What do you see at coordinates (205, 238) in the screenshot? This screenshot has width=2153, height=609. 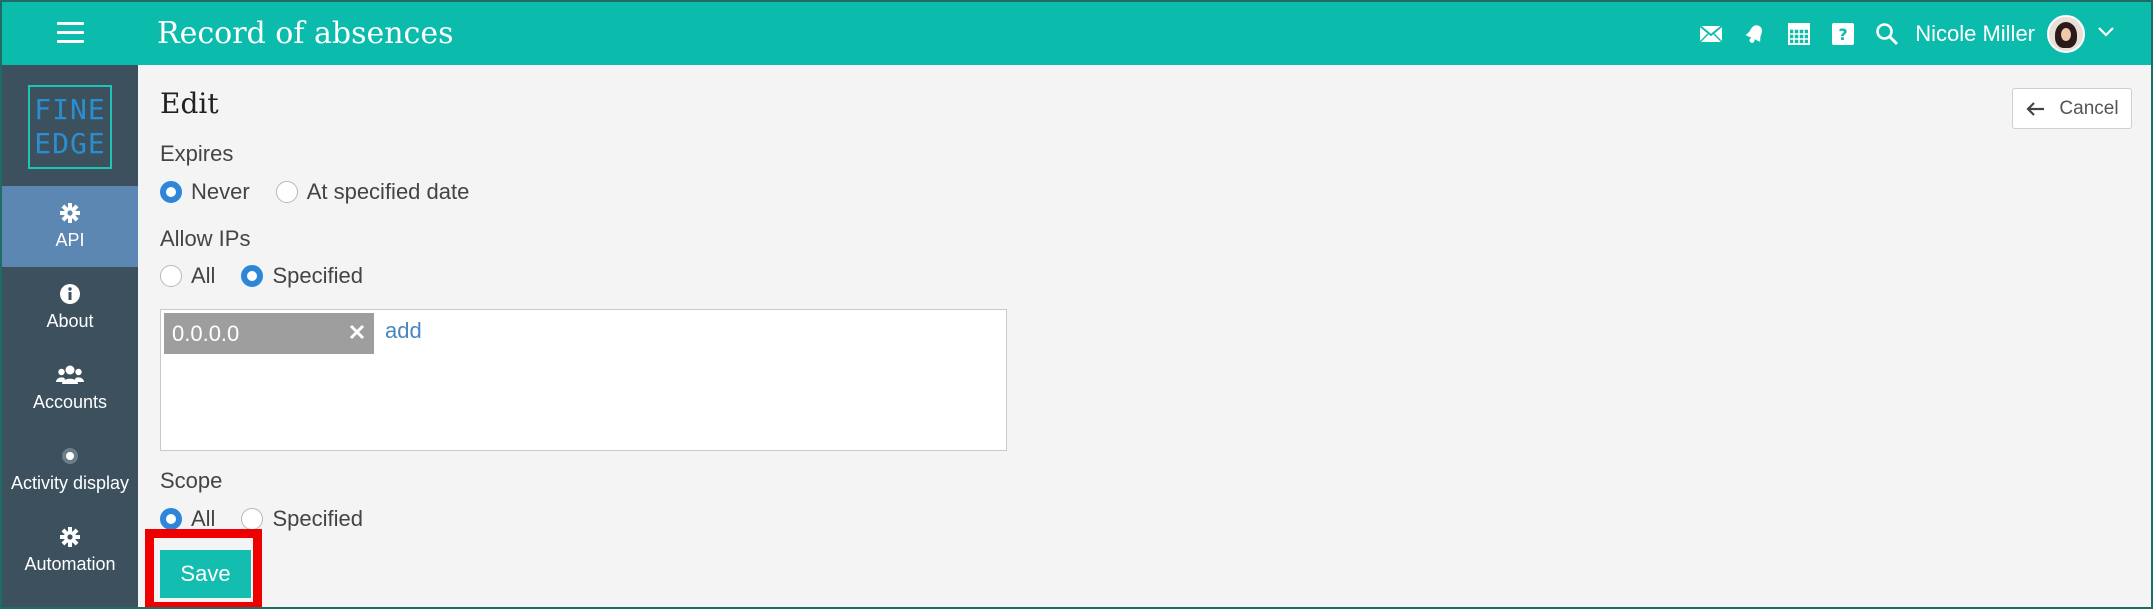 I see `allow-ips-label: Allow IPs` at bounding box center [205, 238].